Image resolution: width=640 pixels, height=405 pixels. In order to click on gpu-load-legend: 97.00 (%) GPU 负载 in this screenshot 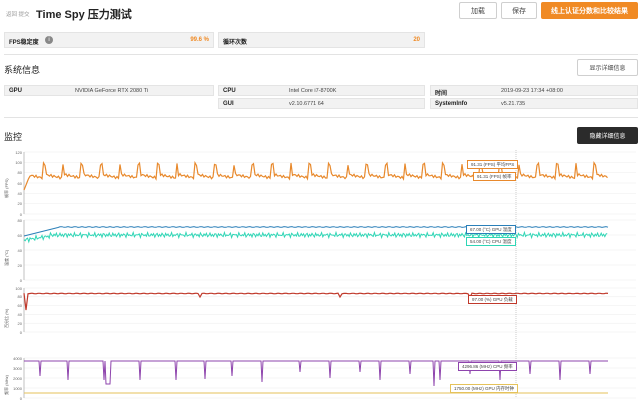, I will do `click(492, 299)`.